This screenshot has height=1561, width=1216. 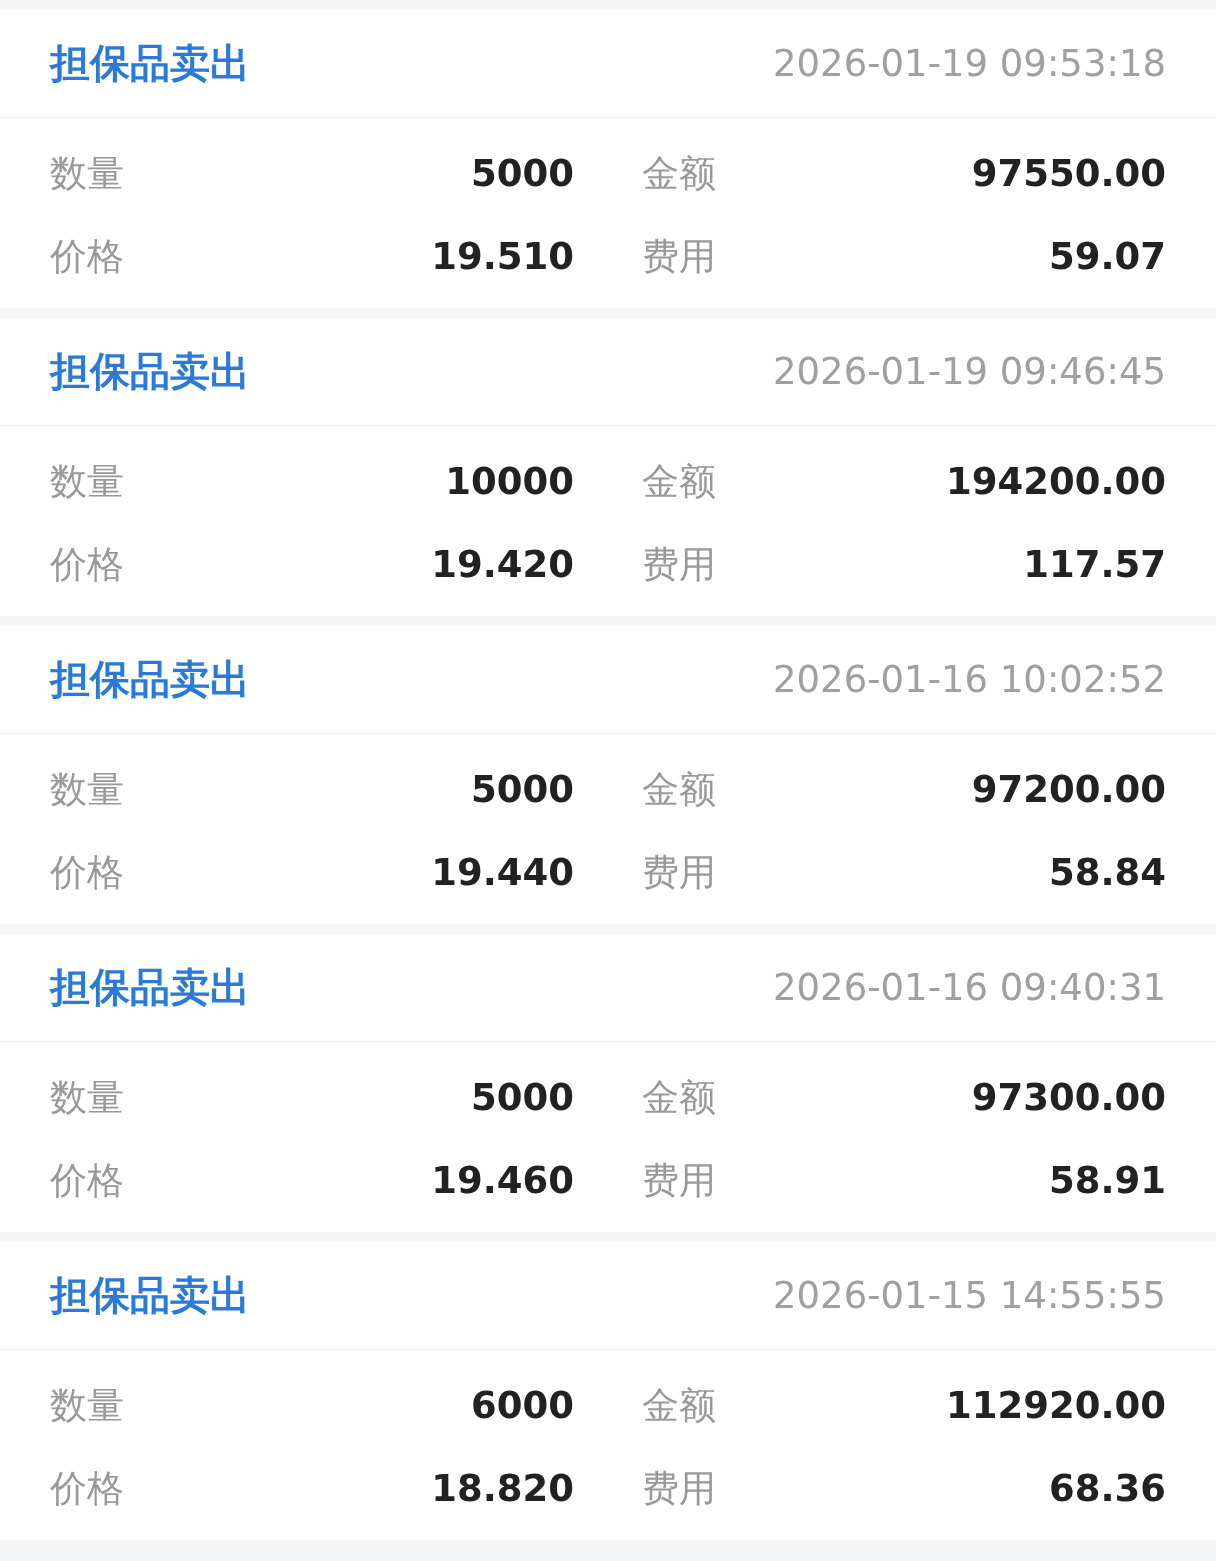 What do you see at coordinates (969, 987) in the screenshot?
I see `record-time: 2026-01-16 09:40:31` at bounding box center [969, 987].